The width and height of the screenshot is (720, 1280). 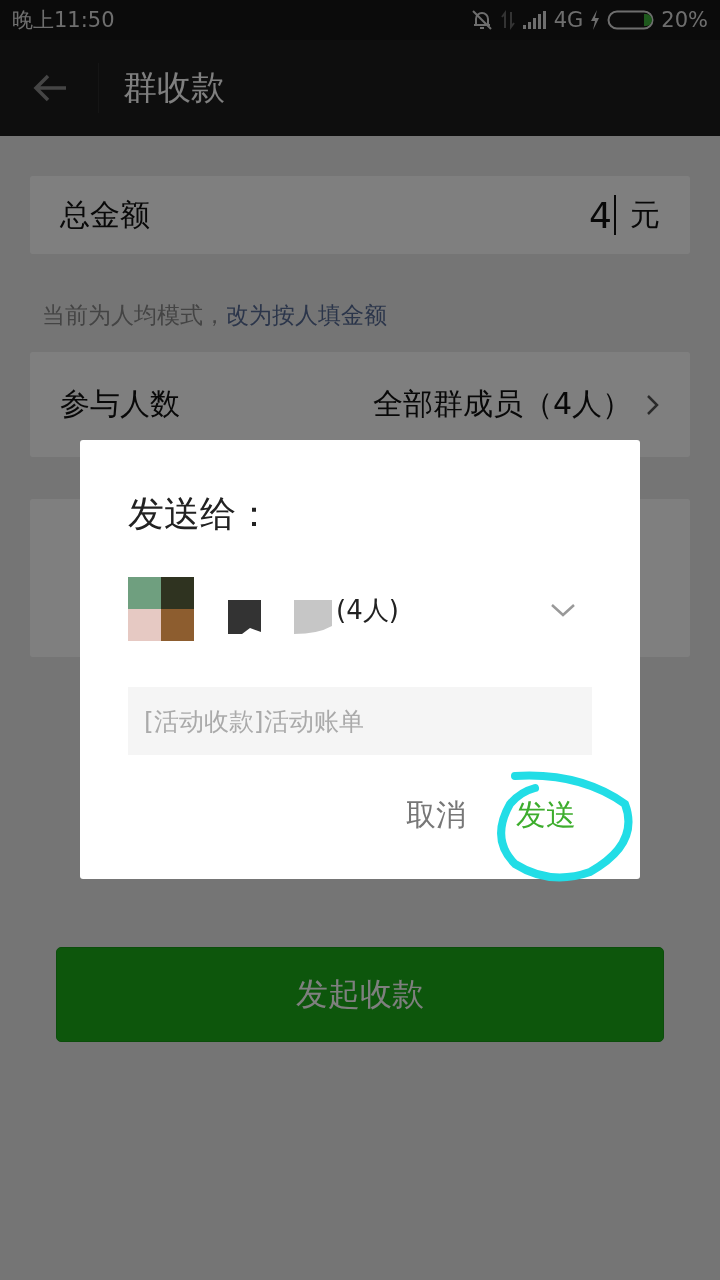 What do you see at coordinates (360, 215) in the screenshot?
I see `amount-field: 总金额 4 元` at bounding box center [360, 215].